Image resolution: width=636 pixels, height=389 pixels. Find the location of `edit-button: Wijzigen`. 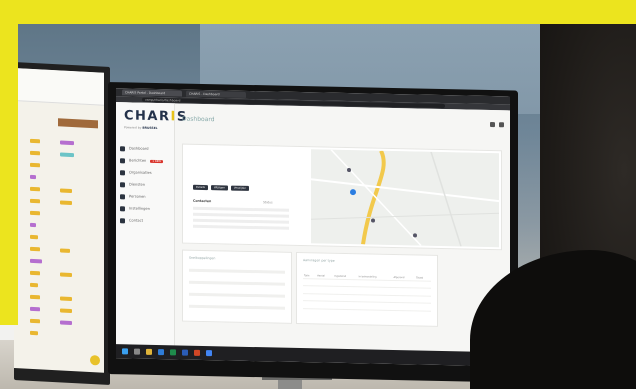

edit-button: Wijzigen is located at coordinates (219, 188).